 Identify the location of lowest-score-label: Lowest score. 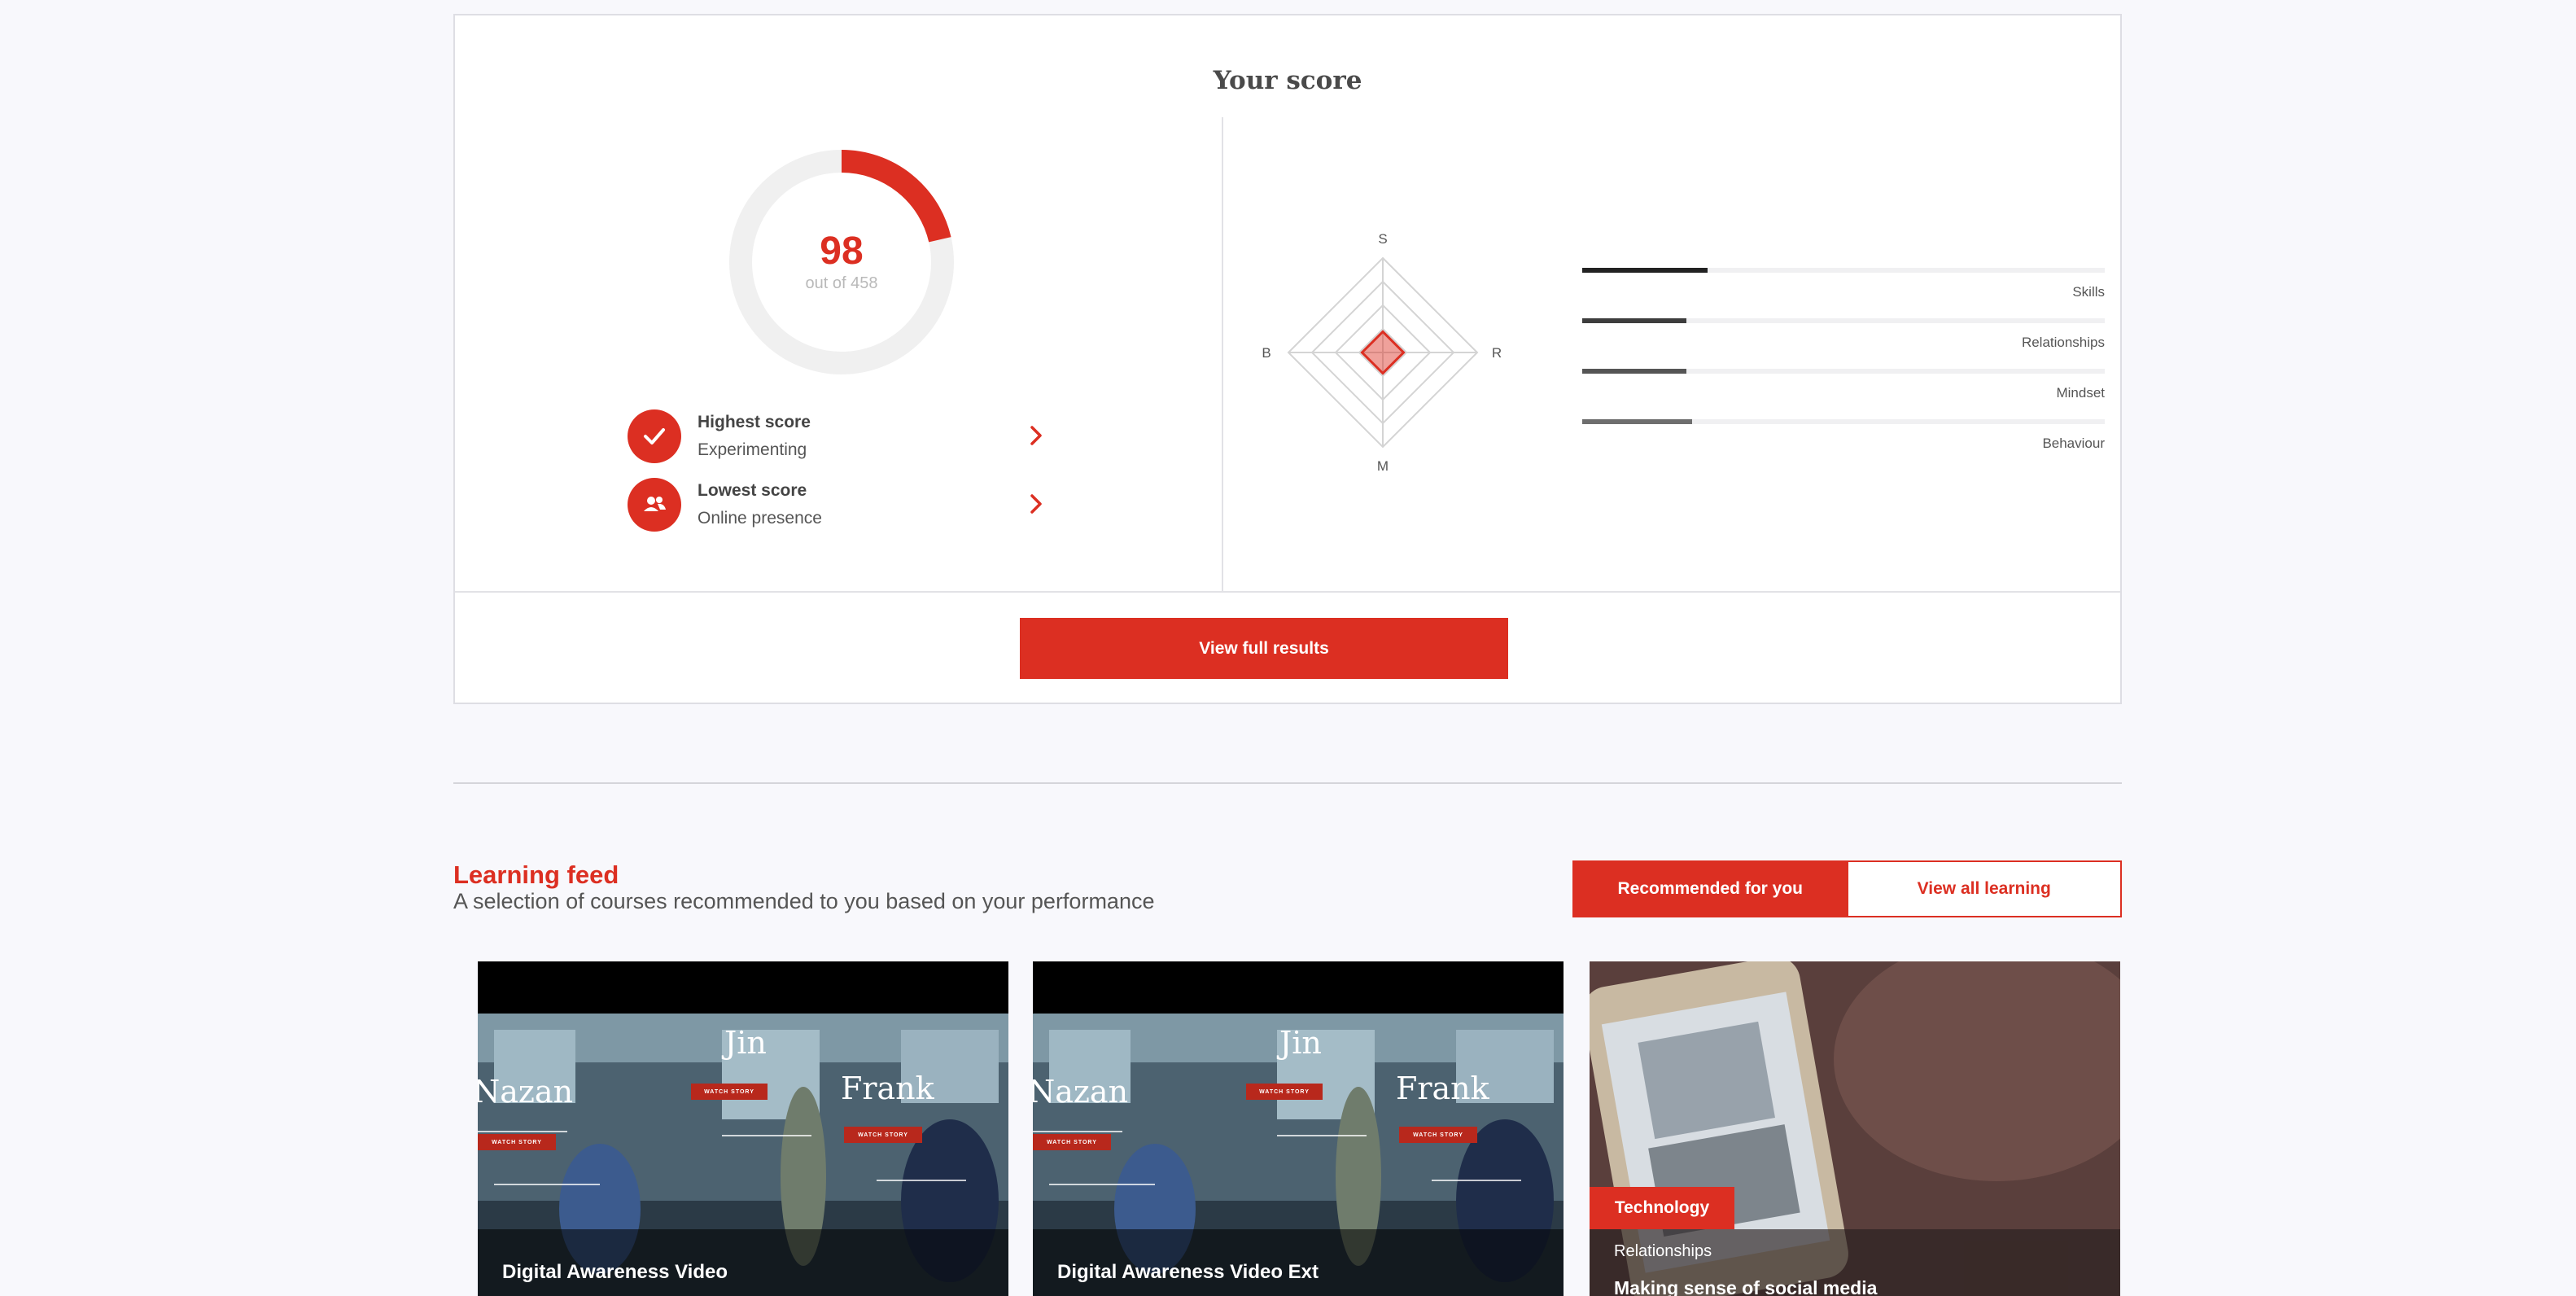
(752, 490).